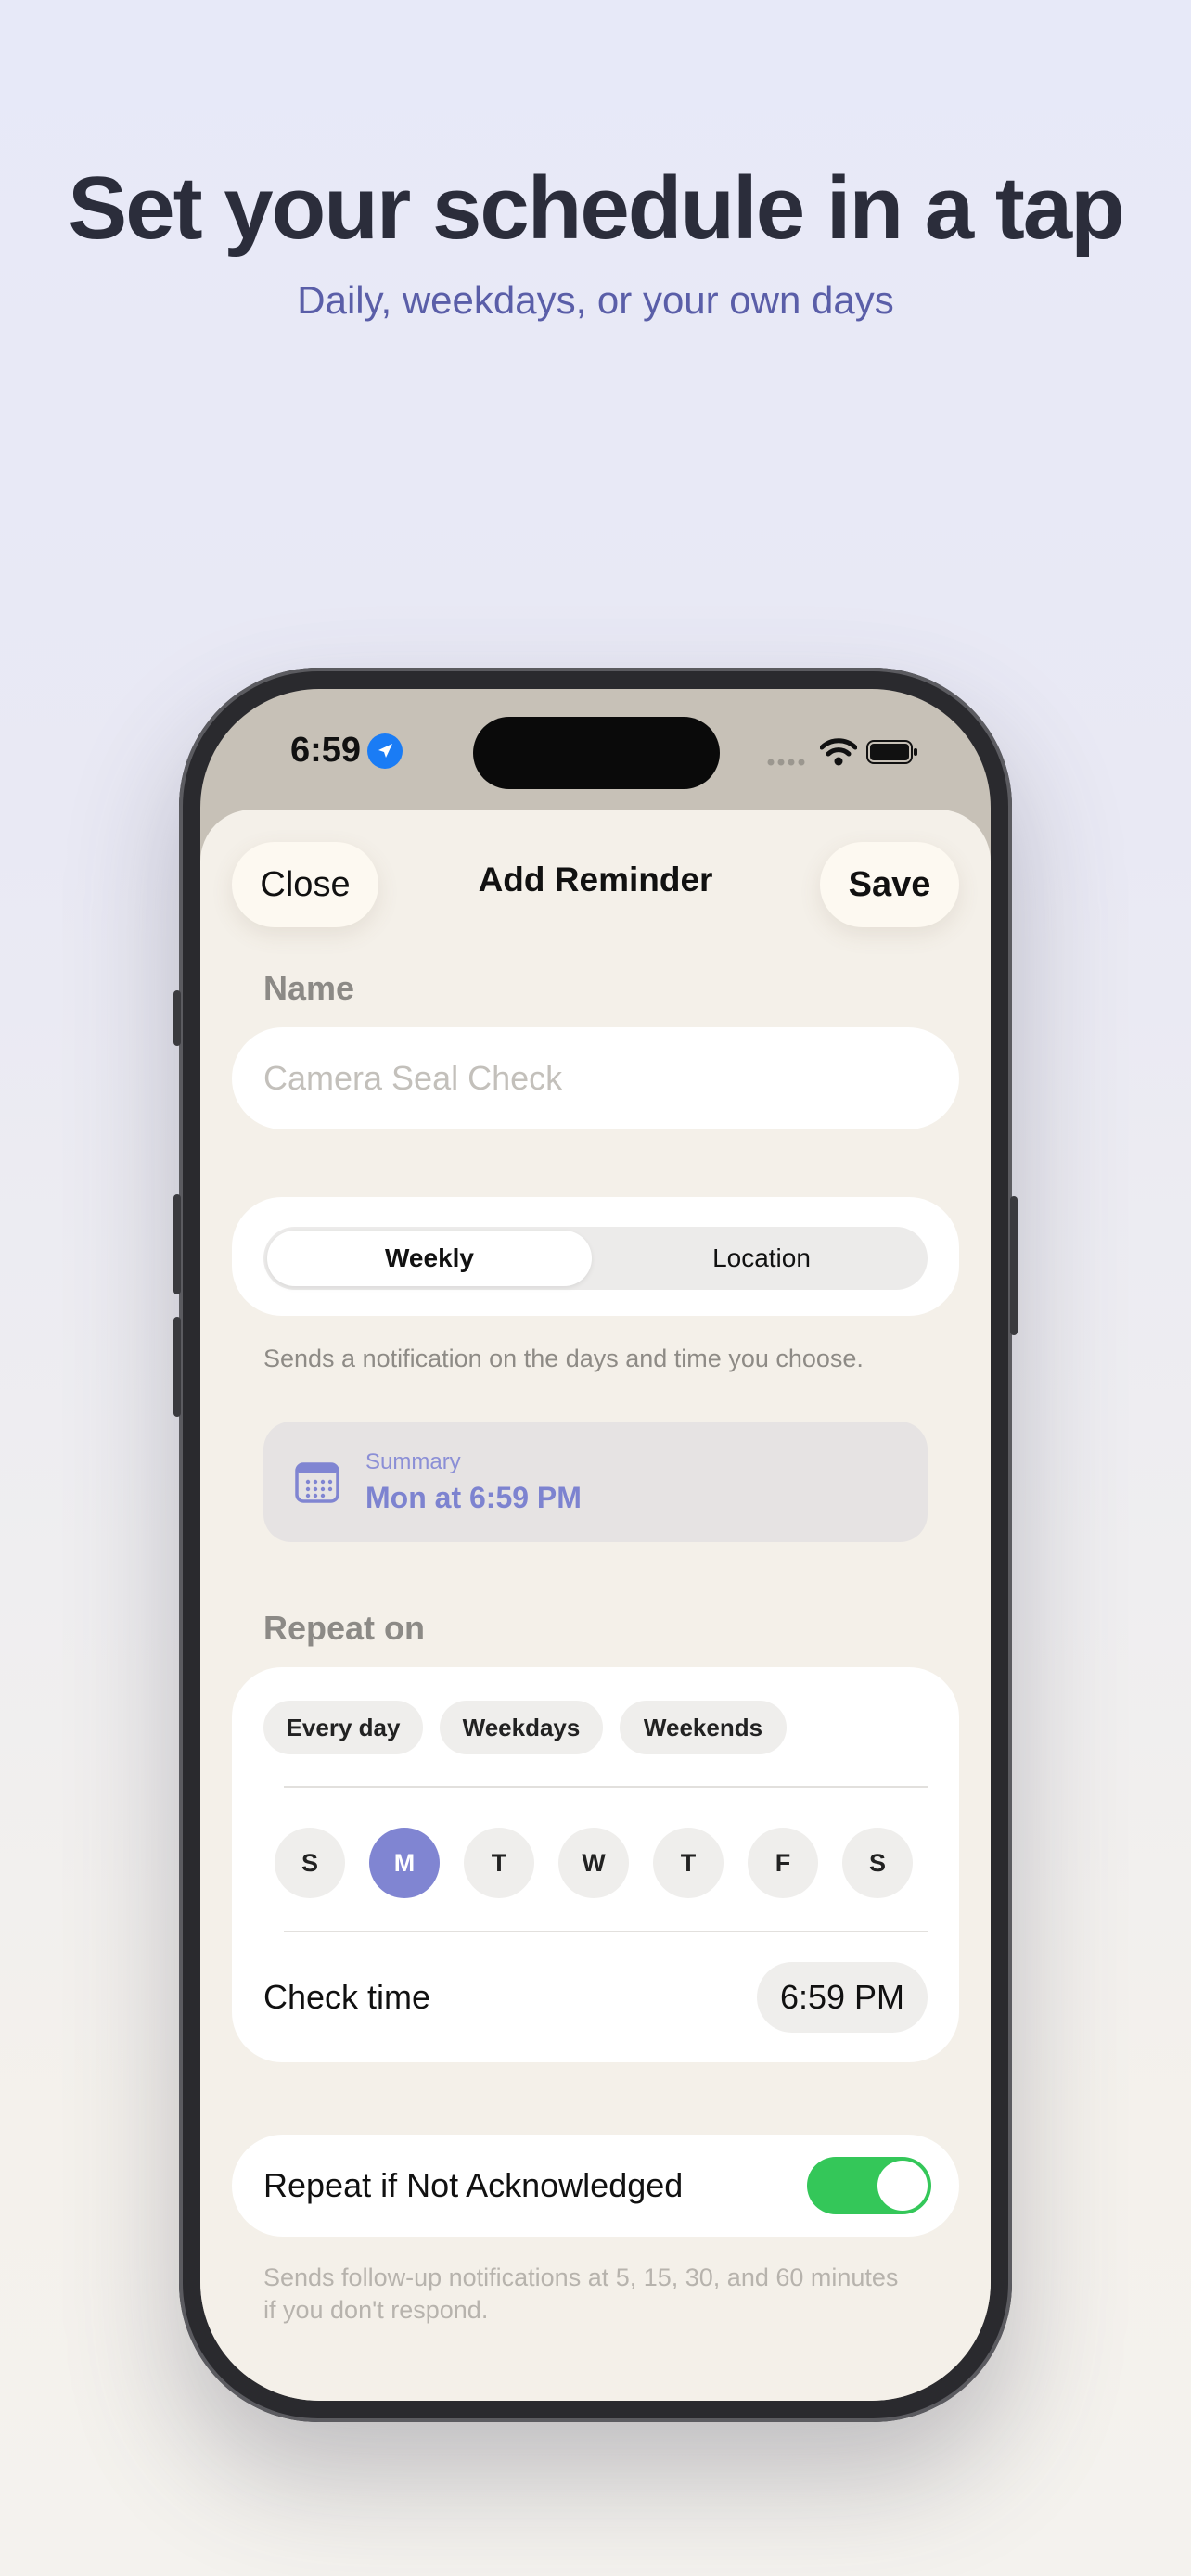 Image resolution: width=1191 pixels, height=2576 pixels. I want to click on calendar-icon, so click(317, 1481).